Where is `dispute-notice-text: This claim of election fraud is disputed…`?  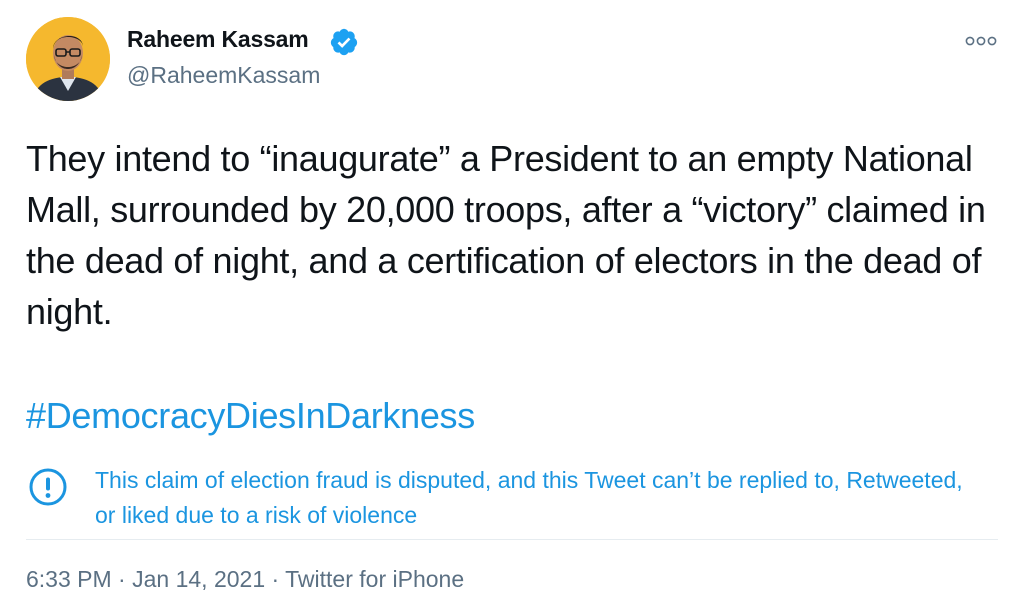
dispute-notice-text: This claim of election fraud is disputed… is located at coordinates (535, 498).